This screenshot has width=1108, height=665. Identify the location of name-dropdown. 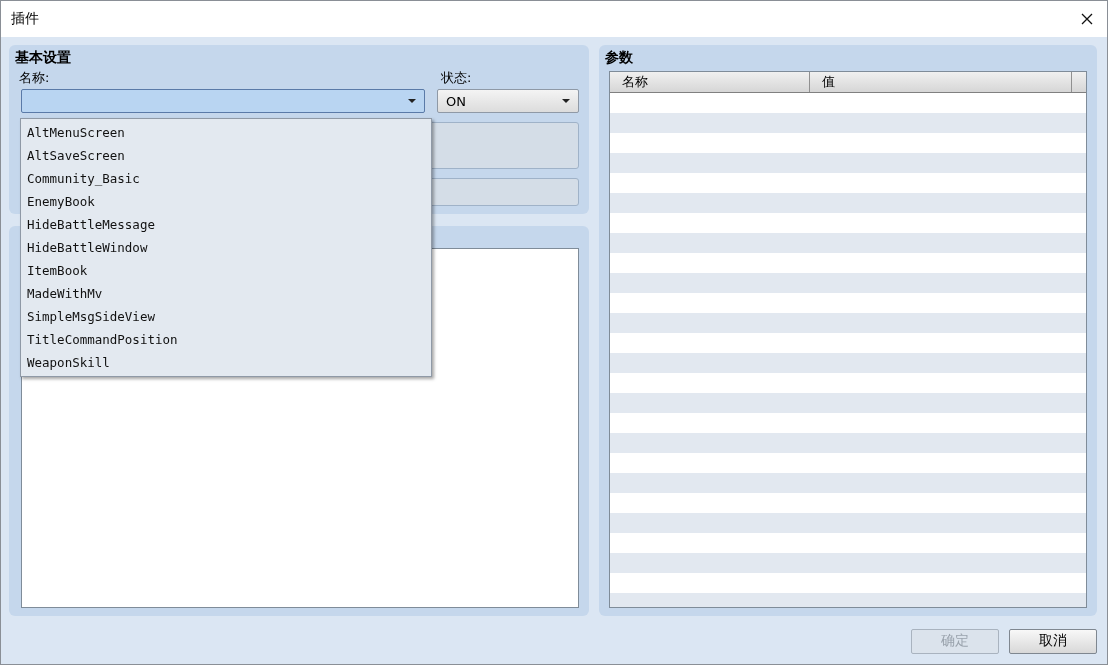
(223, 101).